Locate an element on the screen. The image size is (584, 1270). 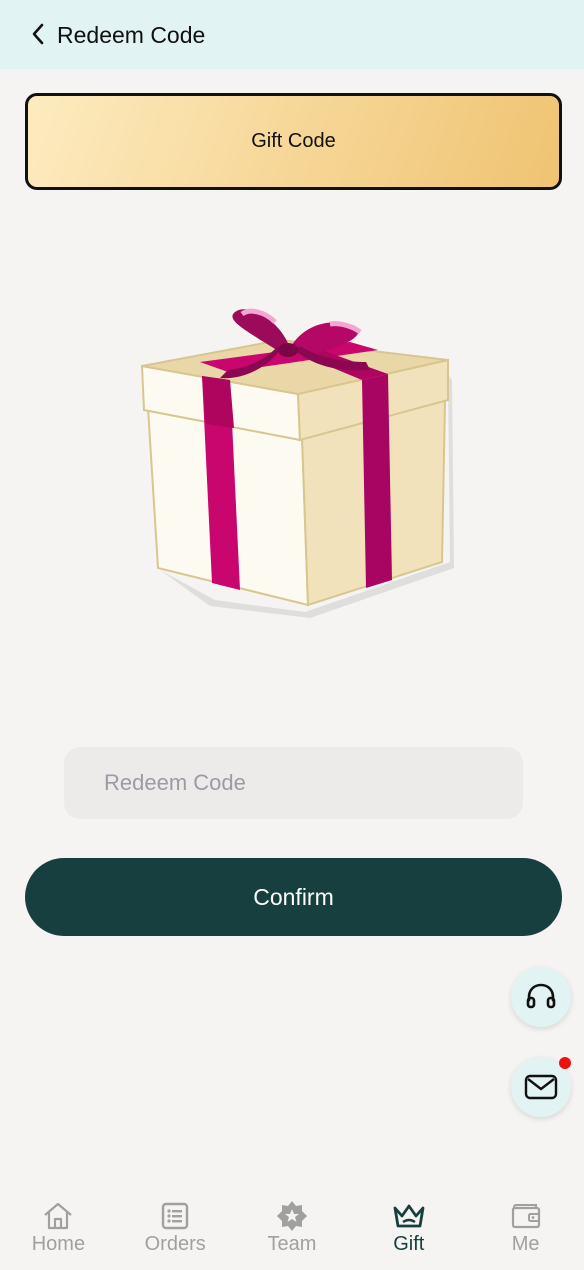
confirm-button: Confirm is located at coordinates (293, 897).